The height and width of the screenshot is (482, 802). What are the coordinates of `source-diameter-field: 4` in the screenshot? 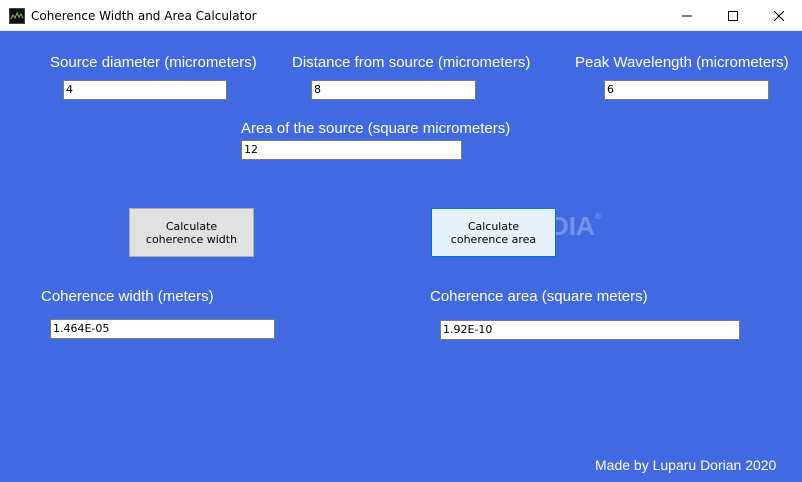 It's located at (145, 90).